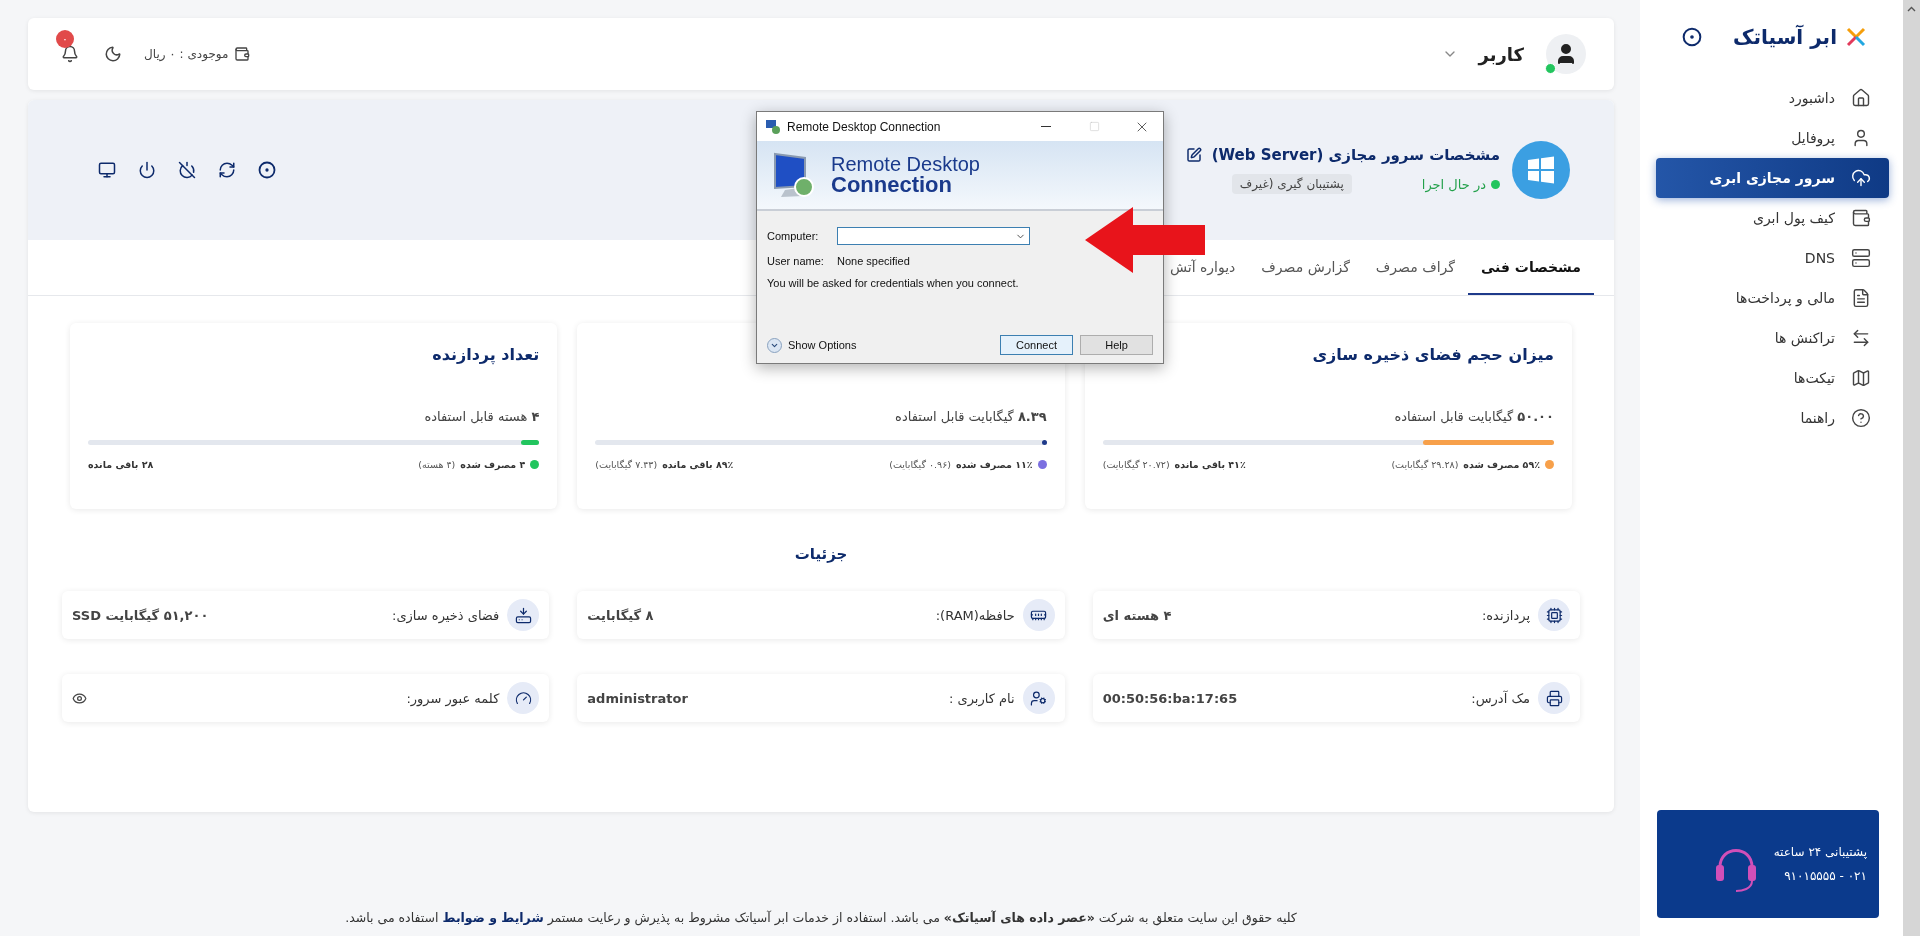 This screenshot has width=1920, height=936. Describe the element at coordinates (1530, 267) in the screenshot. I see `tab: مشخصات فنی` at that location.